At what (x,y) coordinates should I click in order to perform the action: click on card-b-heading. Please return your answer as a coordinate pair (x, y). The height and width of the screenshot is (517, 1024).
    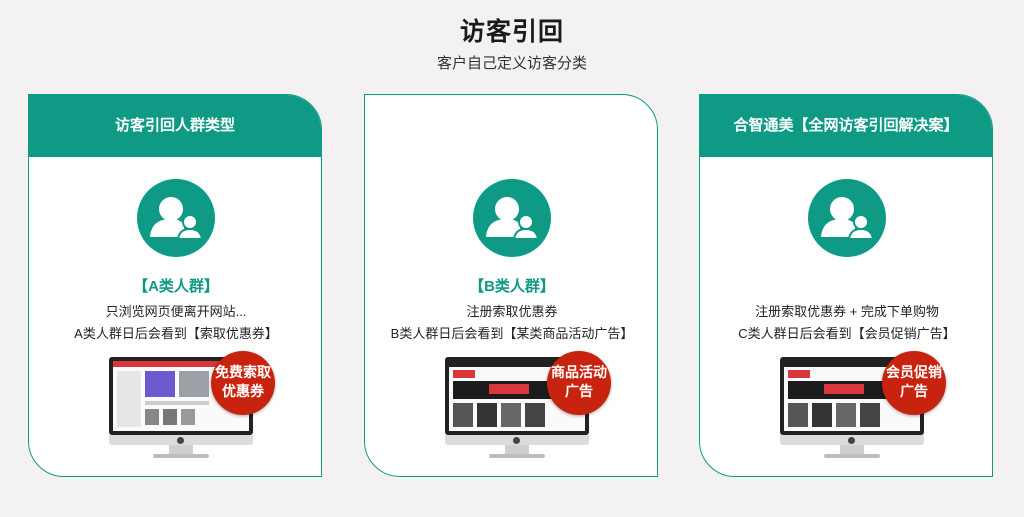
    Looking at the image, I should click on (511, 126).